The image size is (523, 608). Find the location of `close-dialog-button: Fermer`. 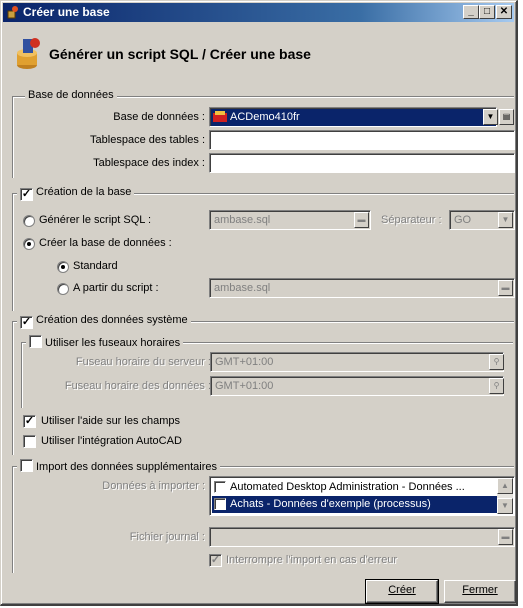

close-dialog-button: Fermer is located at coordinates (480, 591).